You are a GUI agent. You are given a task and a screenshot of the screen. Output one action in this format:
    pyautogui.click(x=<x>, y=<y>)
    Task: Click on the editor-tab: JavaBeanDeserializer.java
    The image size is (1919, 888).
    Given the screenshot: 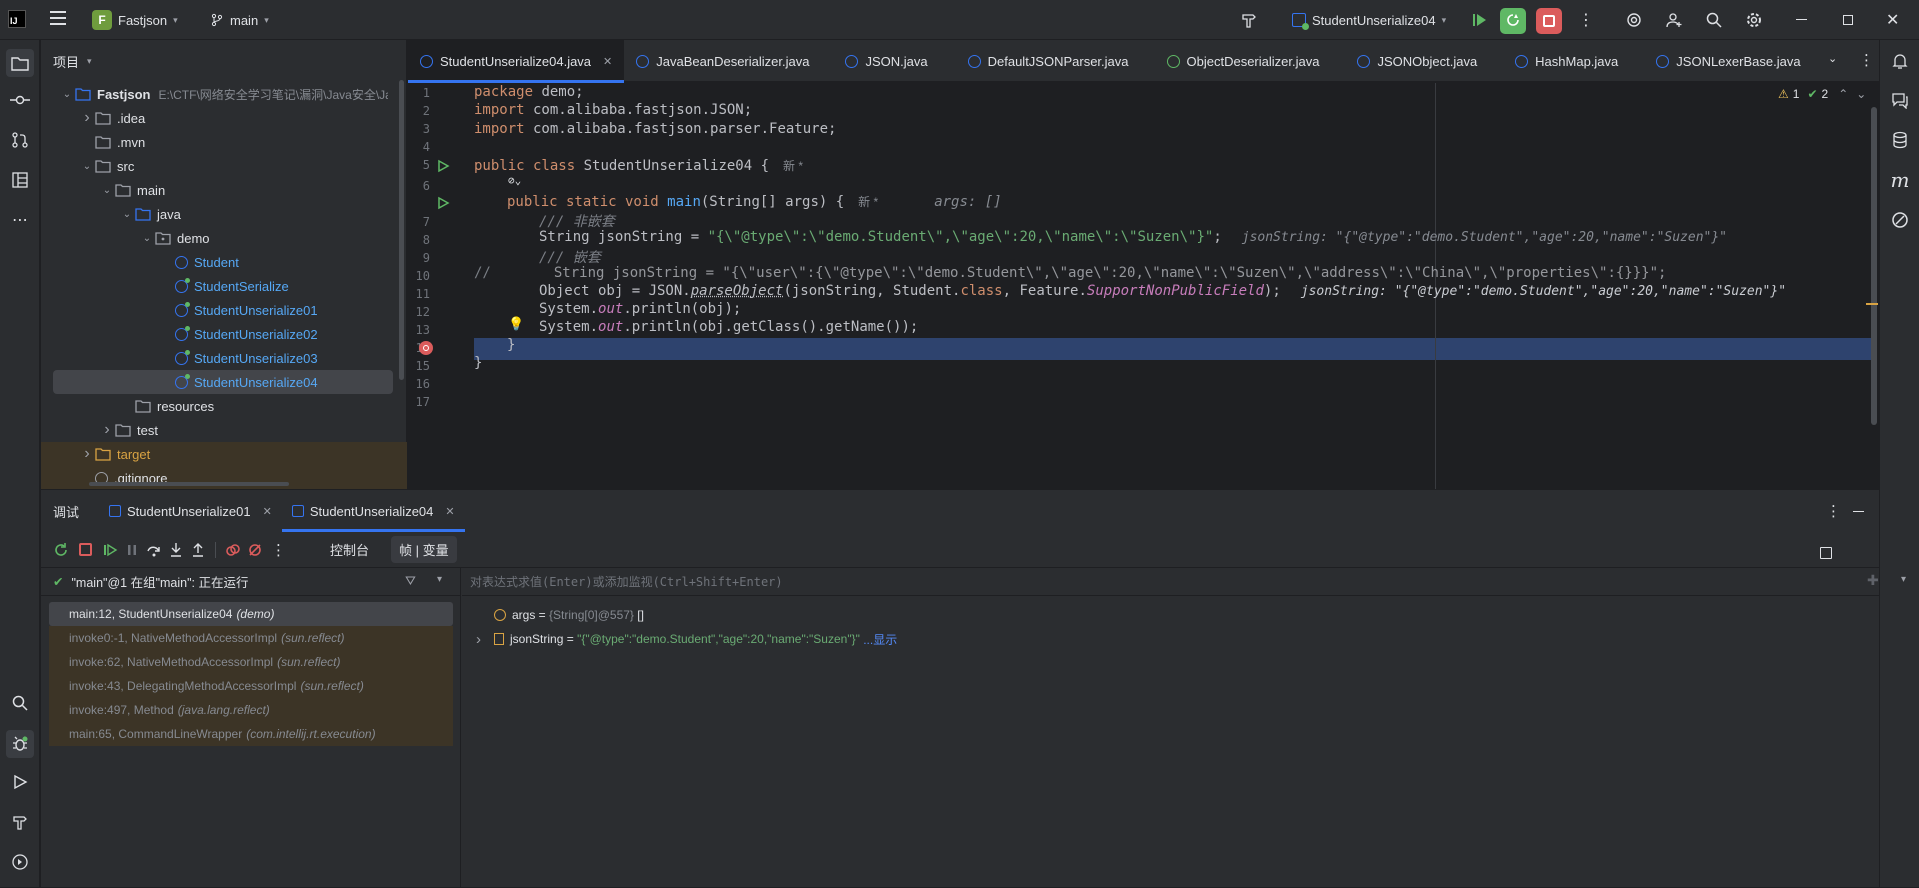 What is the action you would take?
    pyautogui.click(x=728, y=61)
    